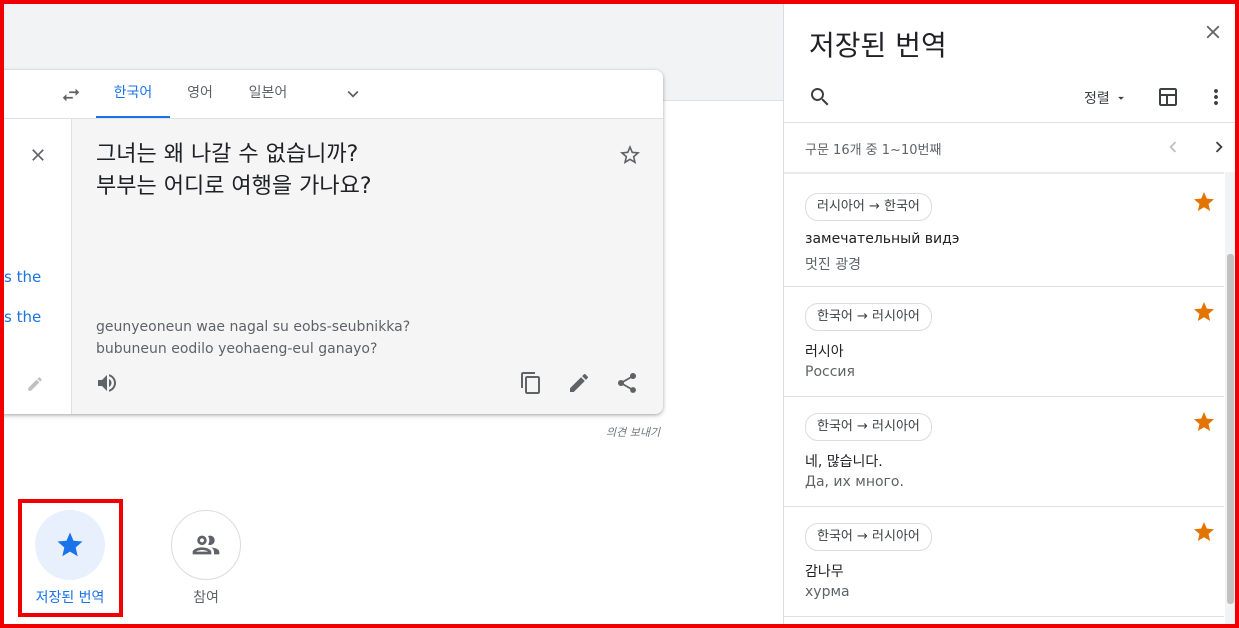 This screenshot has height=628, width=1239. Describe the element at coordinates (1230, 429) in the screenshot. I see `scrollbar-thumb` at that location.